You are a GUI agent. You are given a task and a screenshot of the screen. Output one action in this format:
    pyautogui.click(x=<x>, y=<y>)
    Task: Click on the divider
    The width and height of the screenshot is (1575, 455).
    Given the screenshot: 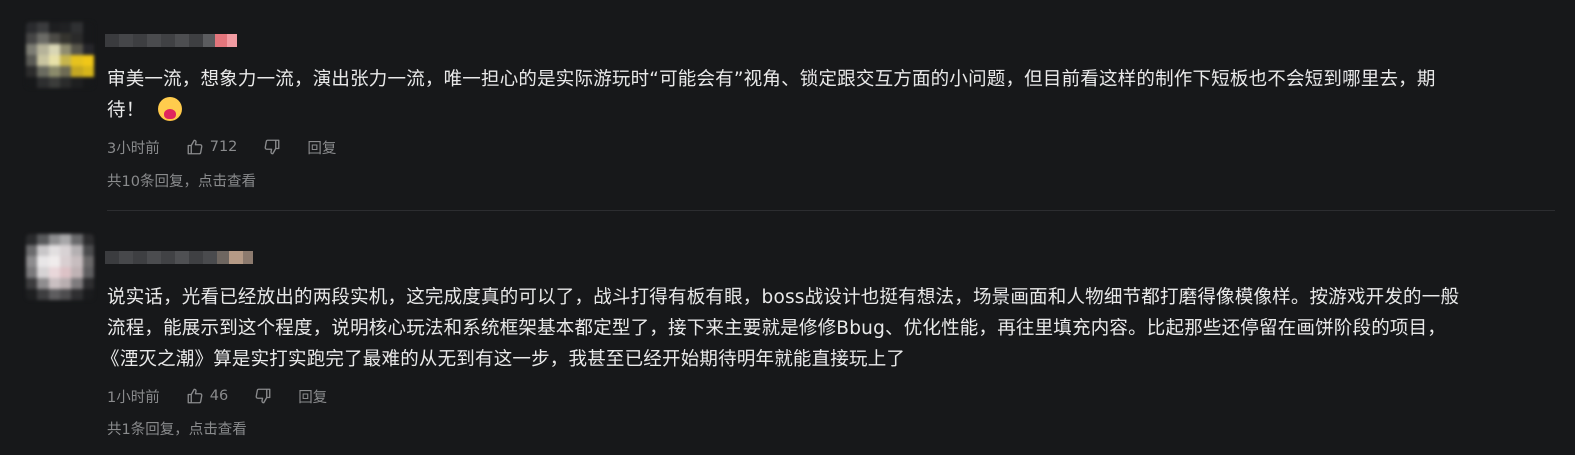 What is the action you would take?
    pyautogui.click(x=831, y=210)
    